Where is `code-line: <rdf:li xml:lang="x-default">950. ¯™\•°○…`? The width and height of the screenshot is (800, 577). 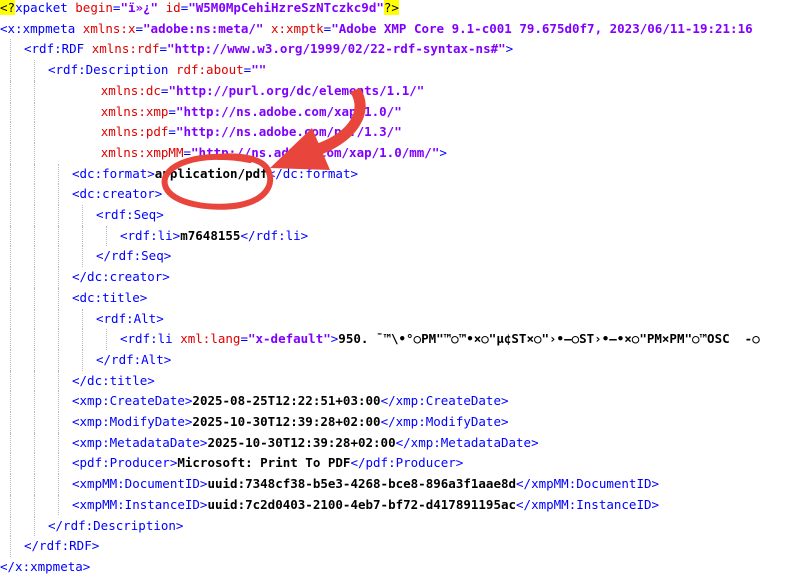 code-line: <rdf:li xml:lang="x-default">950. ¯™\•°○… is located at coordinates (440, 339).